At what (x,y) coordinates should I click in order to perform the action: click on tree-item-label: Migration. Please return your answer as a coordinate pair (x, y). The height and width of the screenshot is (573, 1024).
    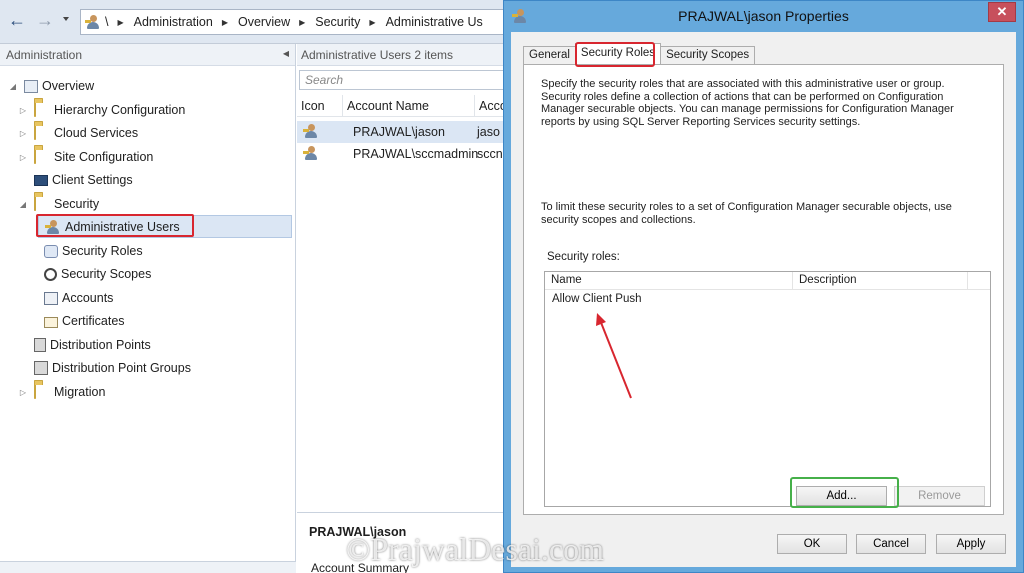
    Looking at the image, I should click on (80, 392).